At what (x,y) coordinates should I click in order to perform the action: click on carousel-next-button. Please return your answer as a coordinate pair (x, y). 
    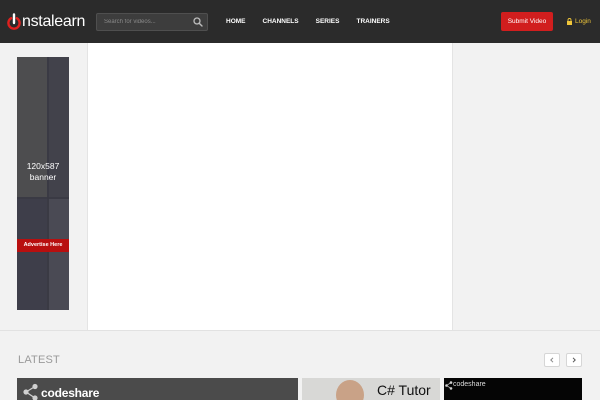
    Looking at the image, I should click on (574, 360).